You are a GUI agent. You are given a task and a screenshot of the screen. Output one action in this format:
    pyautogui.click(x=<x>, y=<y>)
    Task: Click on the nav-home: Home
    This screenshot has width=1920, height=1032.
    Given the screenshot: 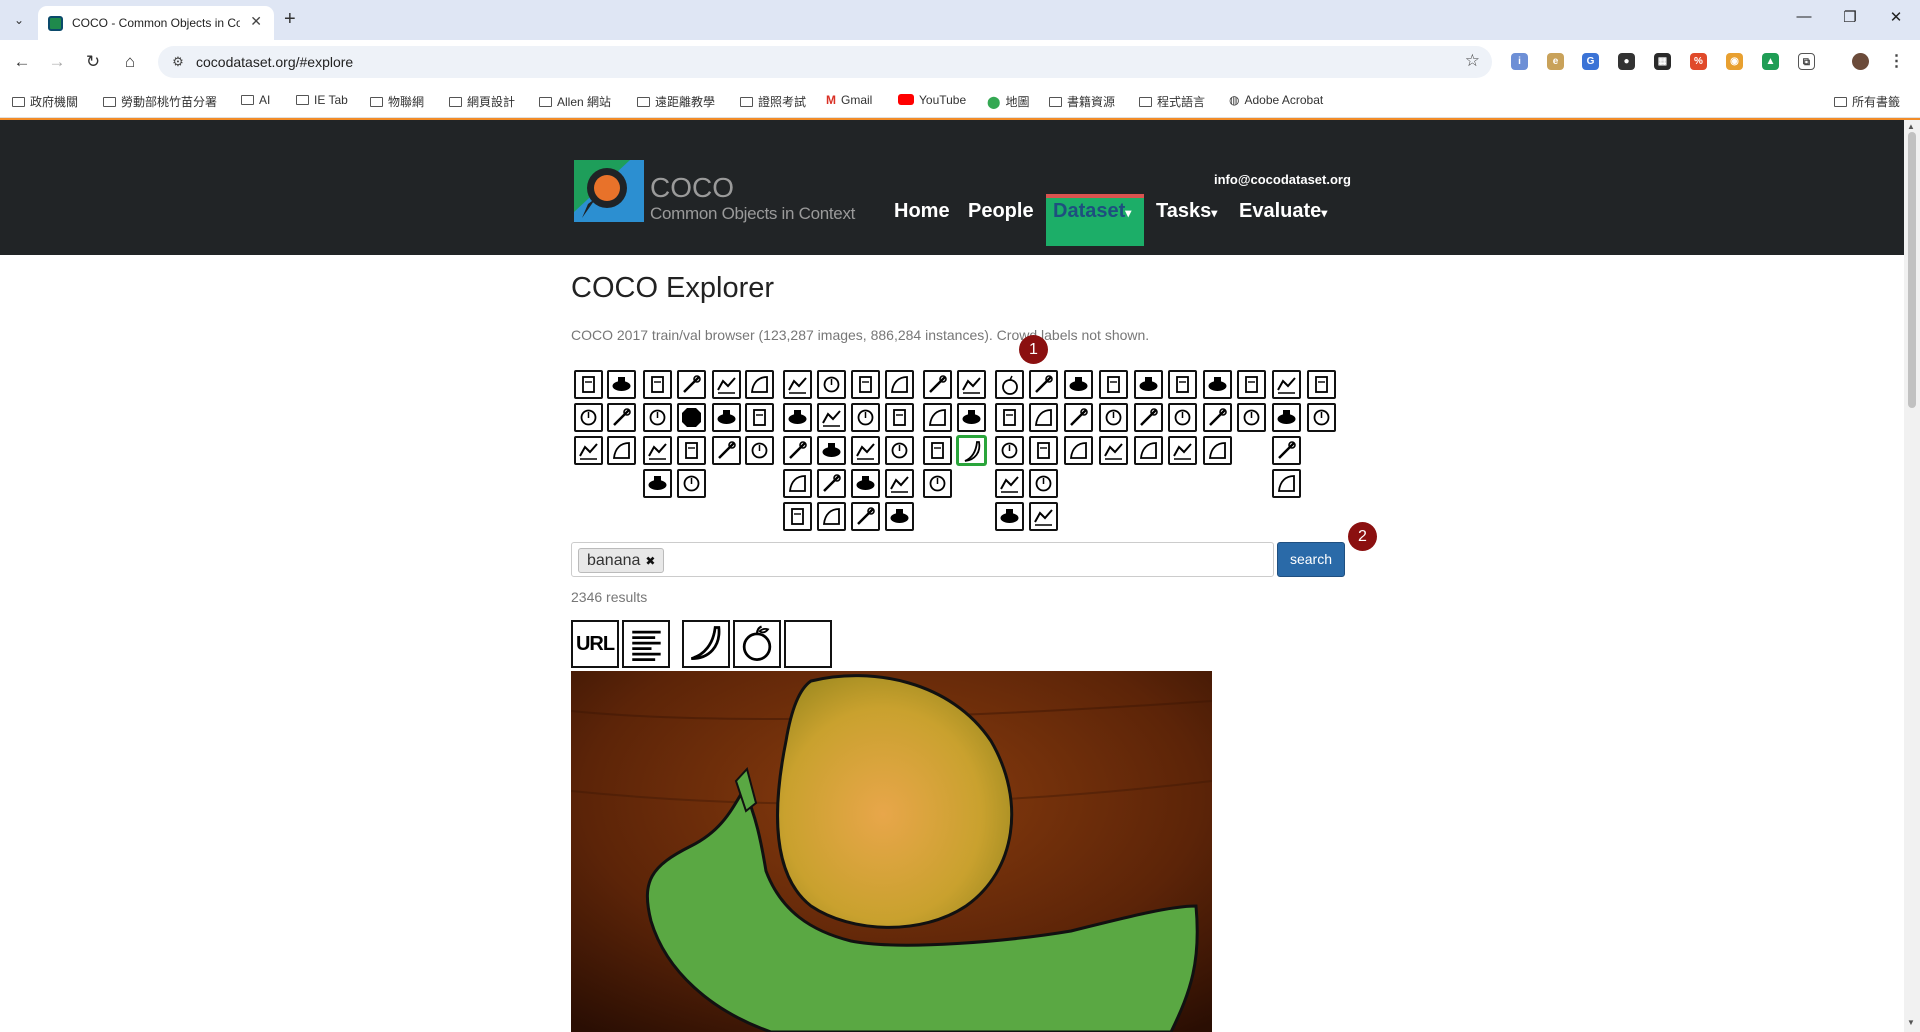 What is the action you would take?
    pyautogui.click(x=922, y=211)
    